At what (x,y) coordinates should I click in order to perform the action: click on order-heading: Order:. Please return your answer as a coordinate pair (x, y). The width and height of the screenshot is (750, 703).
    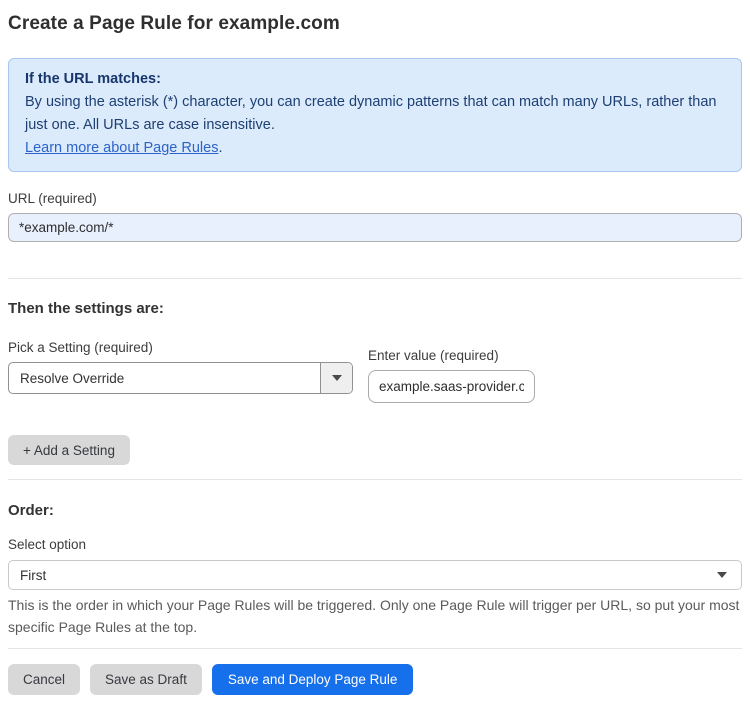
    Looking at the image, I should click on (31, 510).